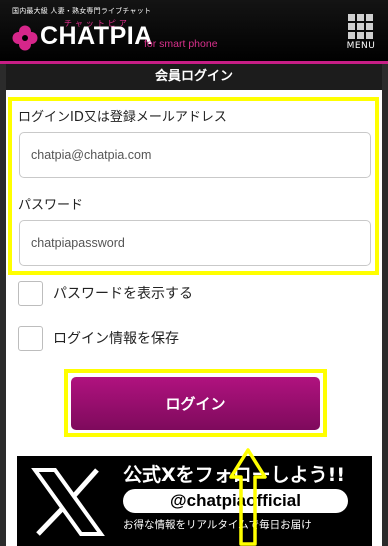 The height and width of the screenshot is (546, 388). Describe the element at coordinates (82, 11) in the screenshot. I see `site-tagline: 国内最大級 人妻・熟女専門ライブチャット` at that location.